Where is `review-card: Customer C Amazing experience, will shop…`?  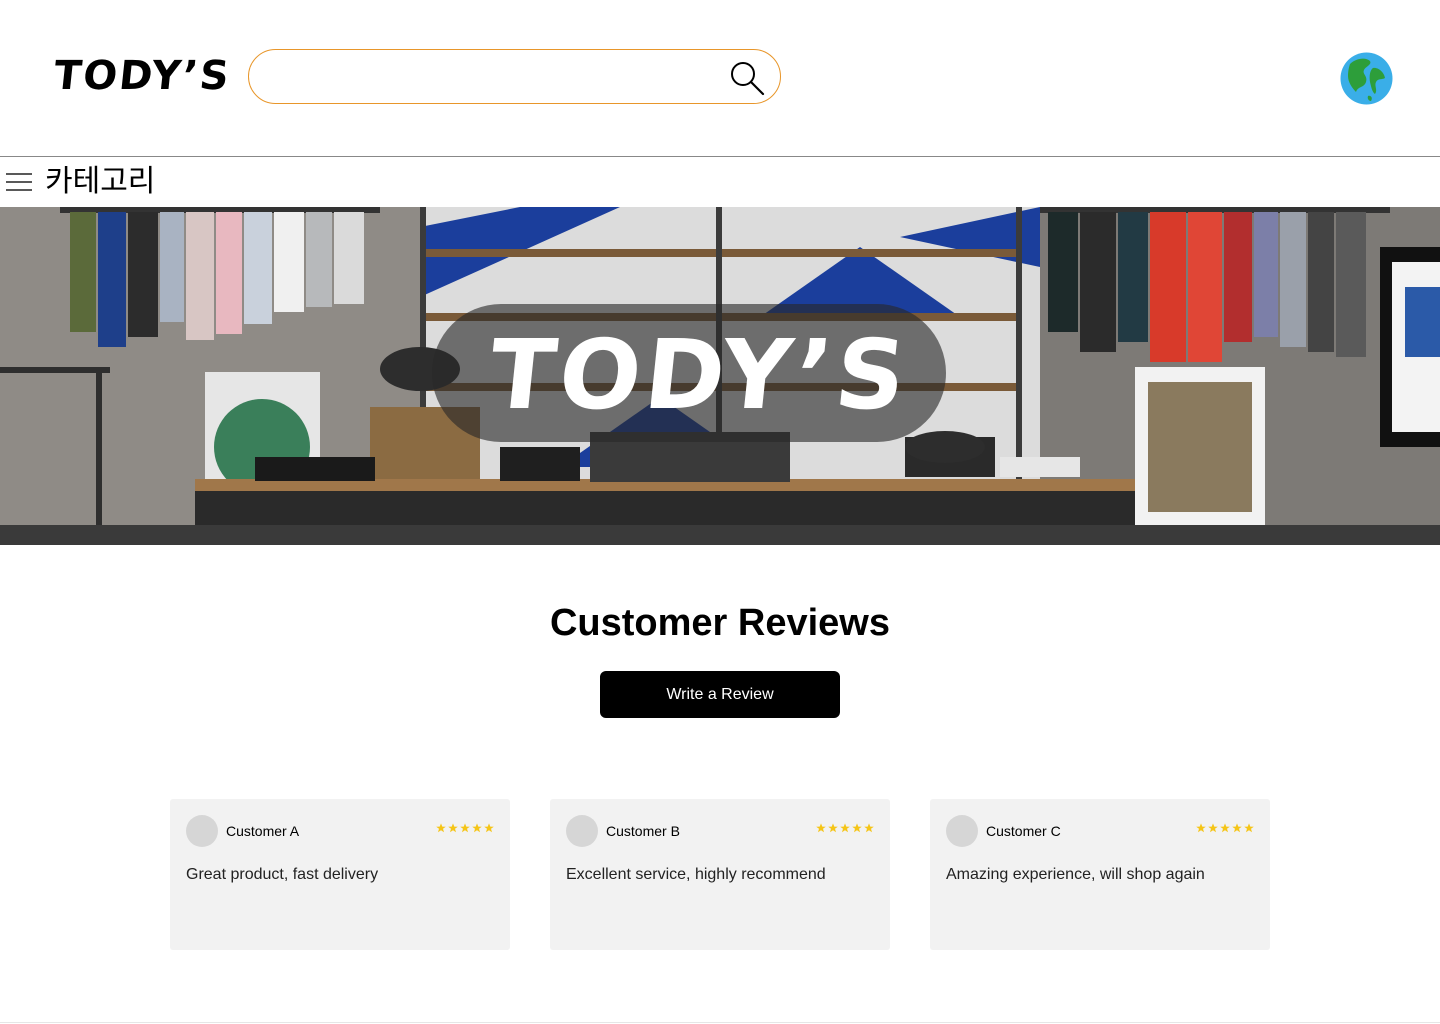
review-card: Customer C Amazing experience, will shop… is located at coordinates (1100, 874).